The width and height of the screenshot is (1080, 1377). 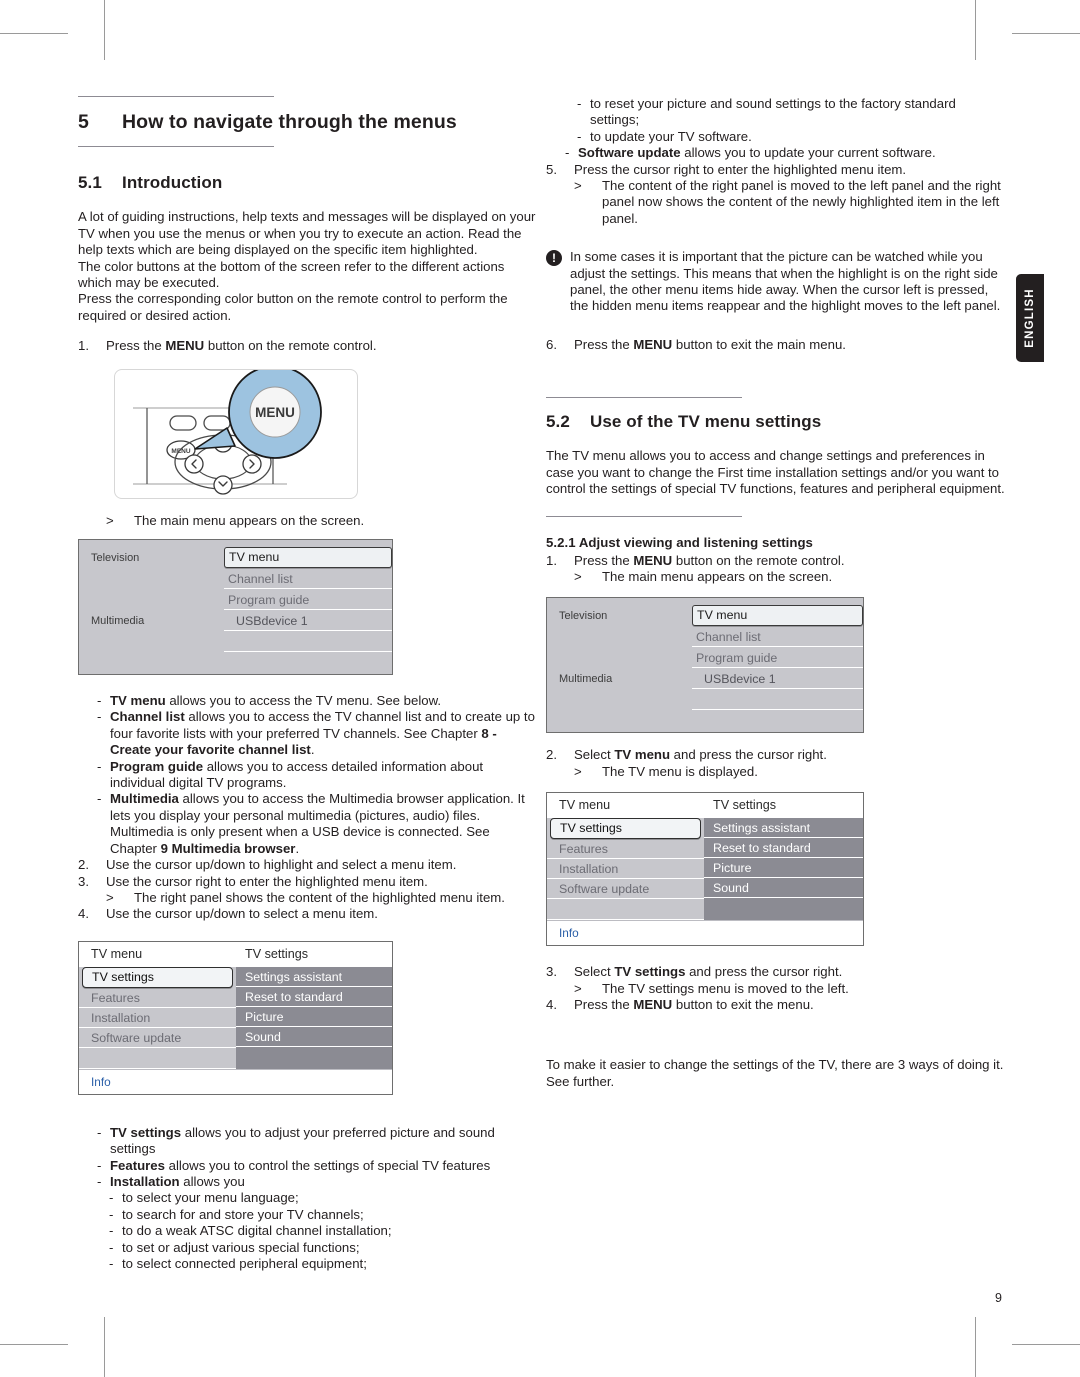 What do you see at coordinates (578, 576) in the screenshot?
I see `right-step-1-substep-marker: >` at bounding box center [578, 576].